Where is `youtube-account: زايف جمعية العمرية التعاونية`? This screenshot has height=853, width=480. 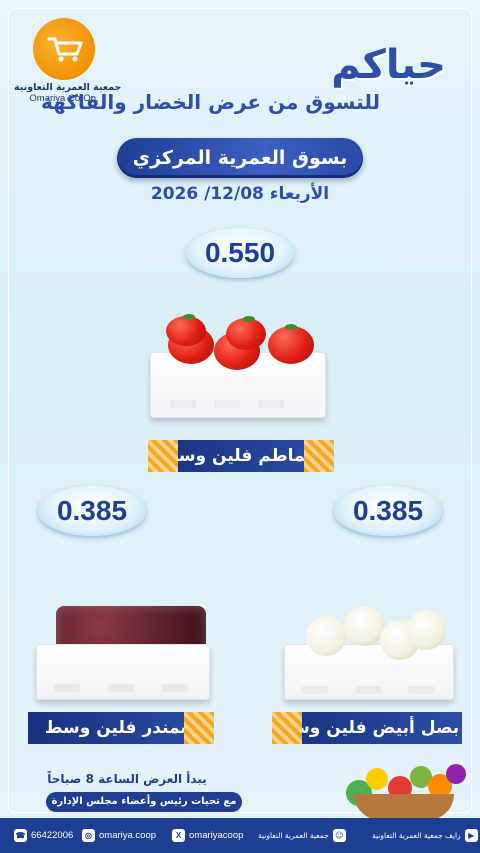 youtube-account: زايف جمعية العمرية التعاونية is located at coordinates (416, 835).